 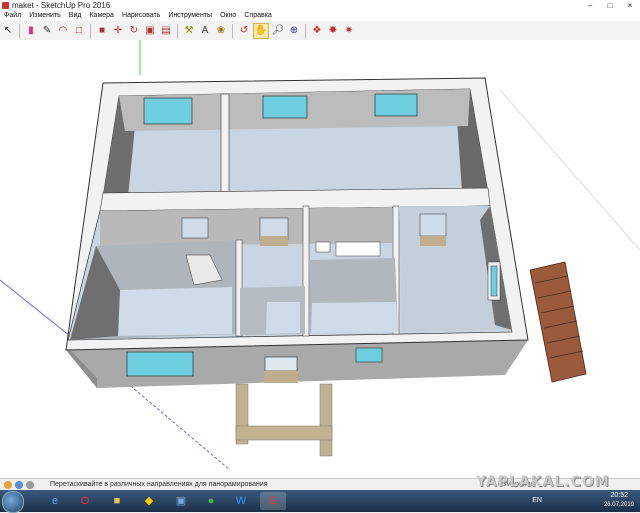 What do you see at coordinates (45, 16) in the screenshot?
I see `menu-edit: Изменить` at bounding box center [45, 16].